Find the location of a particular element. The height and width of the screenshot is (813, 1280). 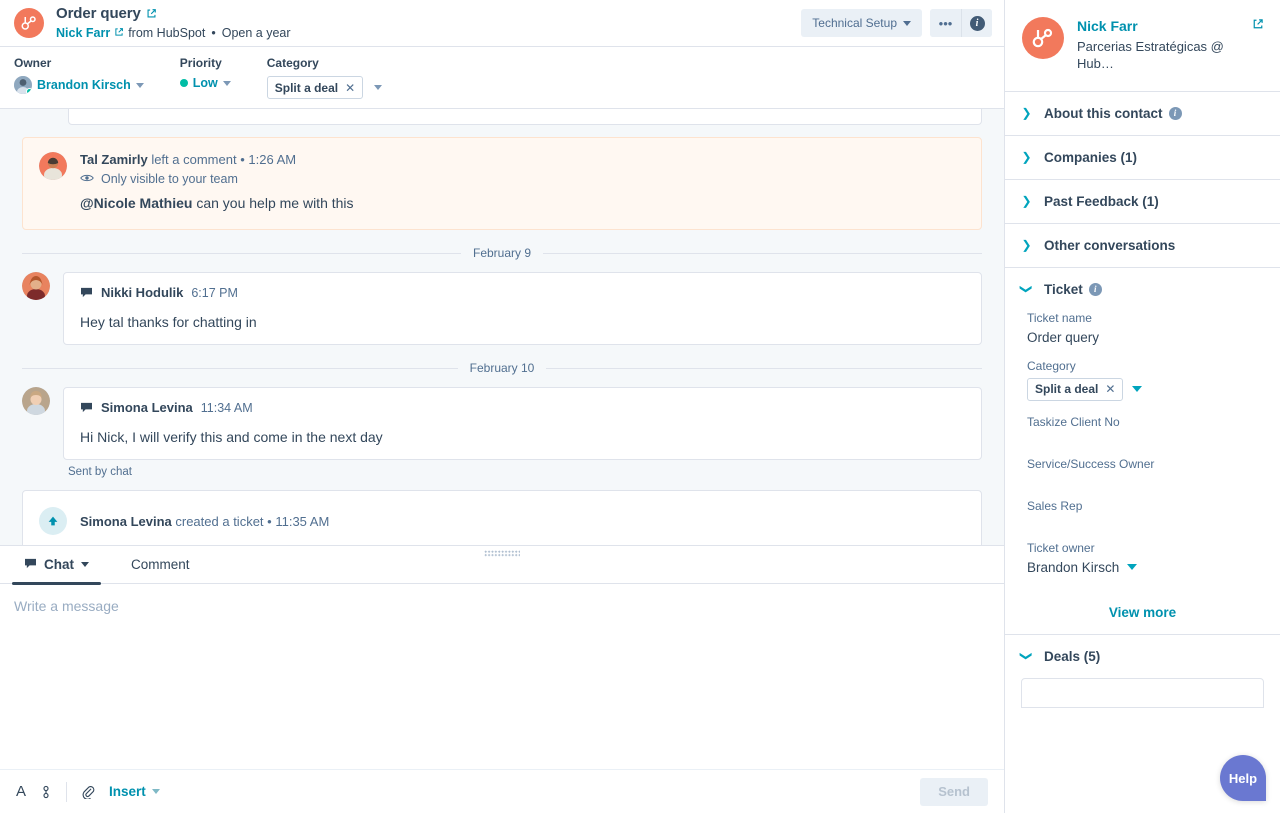

sidebar-section-label: Deals (5) is located at coordinates (1072, 656).